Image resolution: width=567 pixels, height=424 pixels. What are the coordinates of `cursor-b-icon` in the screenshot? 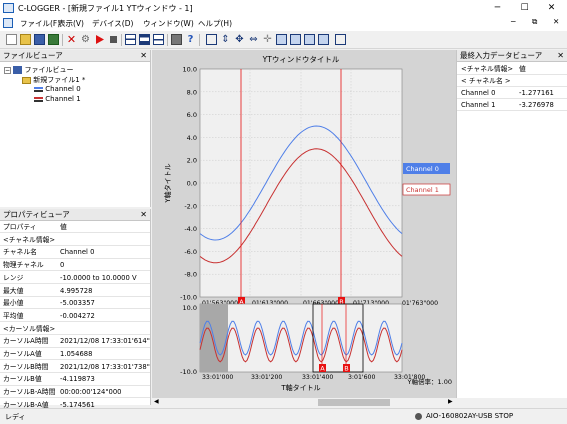 It's located at (309, 39).